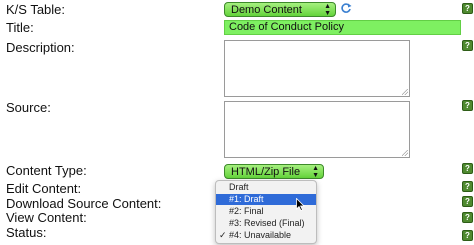  What do you see at coordinates (467, 186) in the screenshot?
I see `content-type-help-icon: ?` at bounding box center [467, 186].